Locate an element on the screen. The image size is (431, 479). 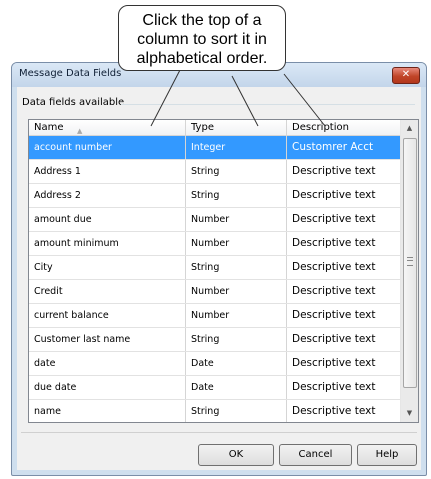
callout-pointer-lines is located at coordinates (238, 98).